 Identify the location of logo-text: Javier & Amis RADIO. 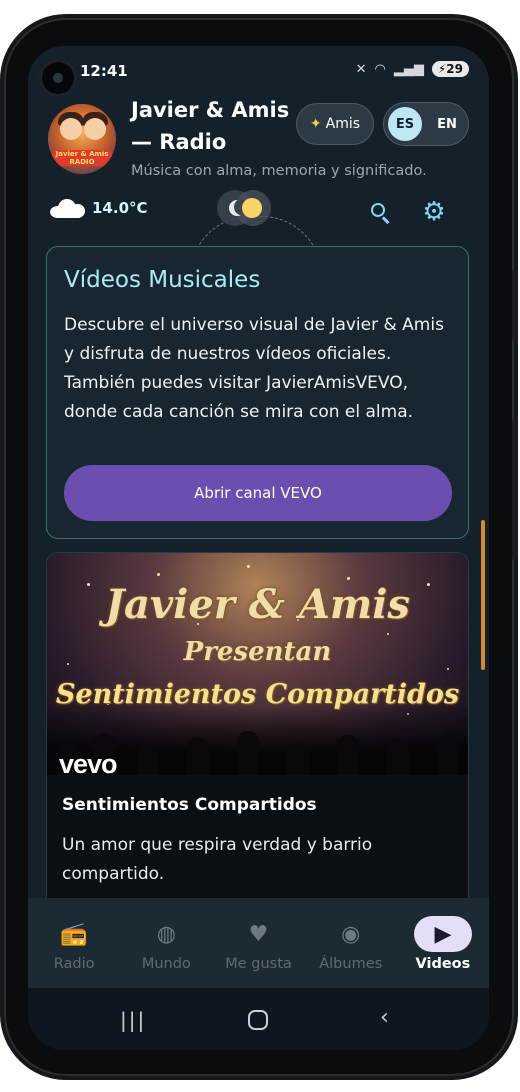
(82, 158).